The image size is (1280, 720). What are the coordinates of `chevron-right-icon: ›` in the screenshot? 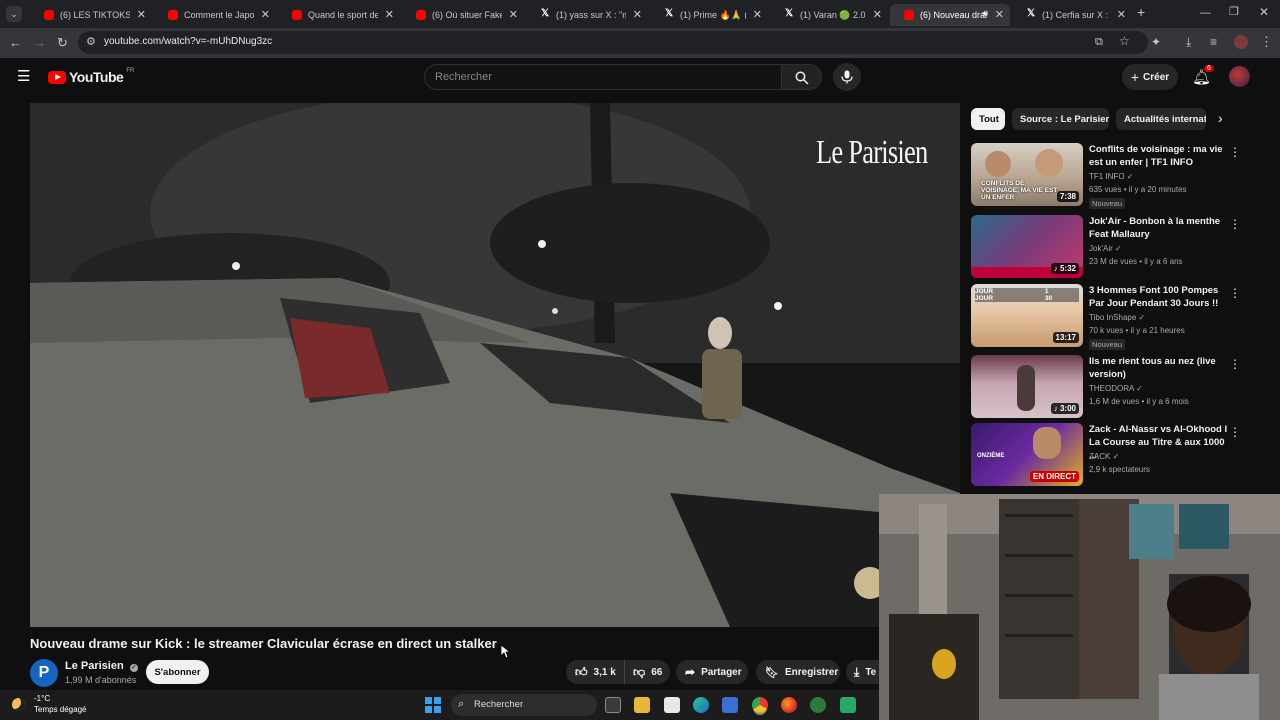 It's located at (1220, 118).